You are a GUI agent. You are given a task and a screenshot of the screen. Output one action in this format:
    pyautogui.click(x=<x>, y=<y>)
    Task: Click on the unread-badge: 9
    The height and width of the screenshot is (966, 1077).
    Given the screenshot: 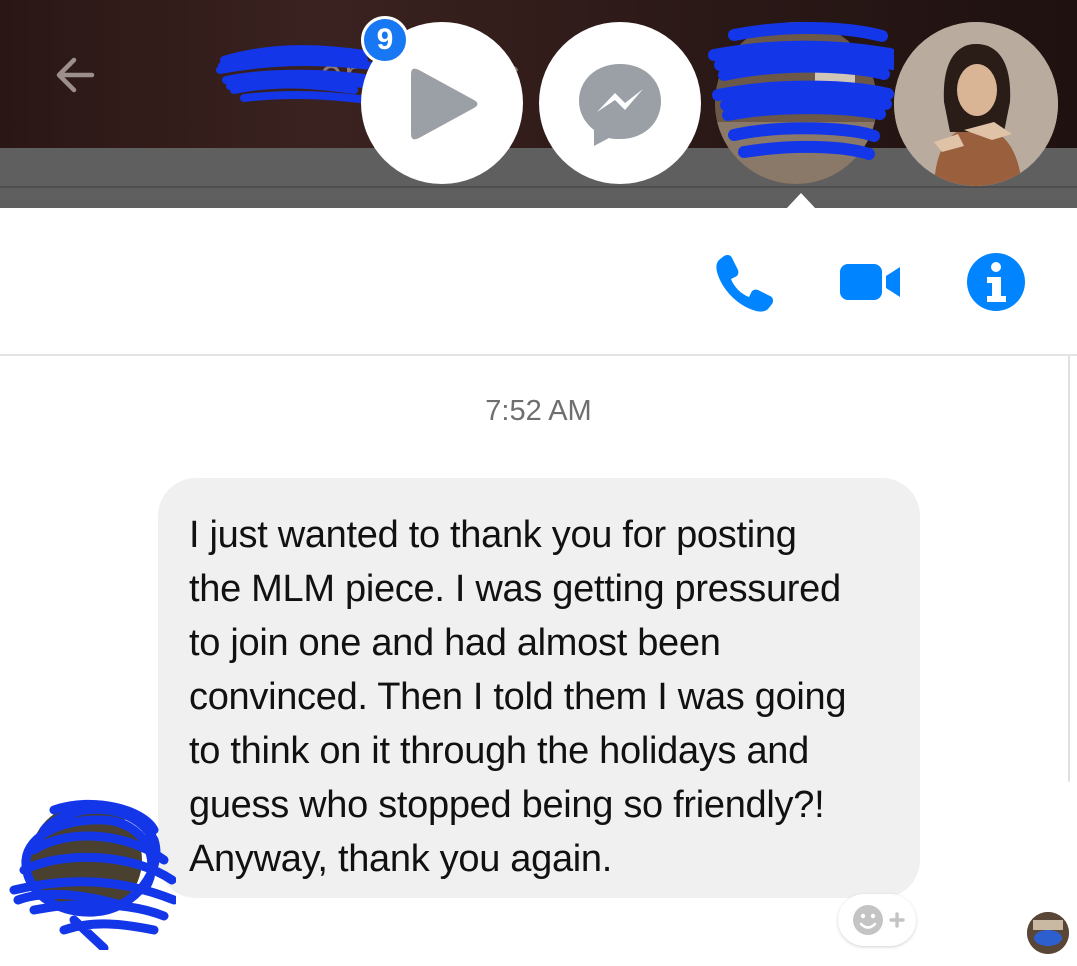 What is the action you would take?
    pyautogui.click(x=385, y=40)
    